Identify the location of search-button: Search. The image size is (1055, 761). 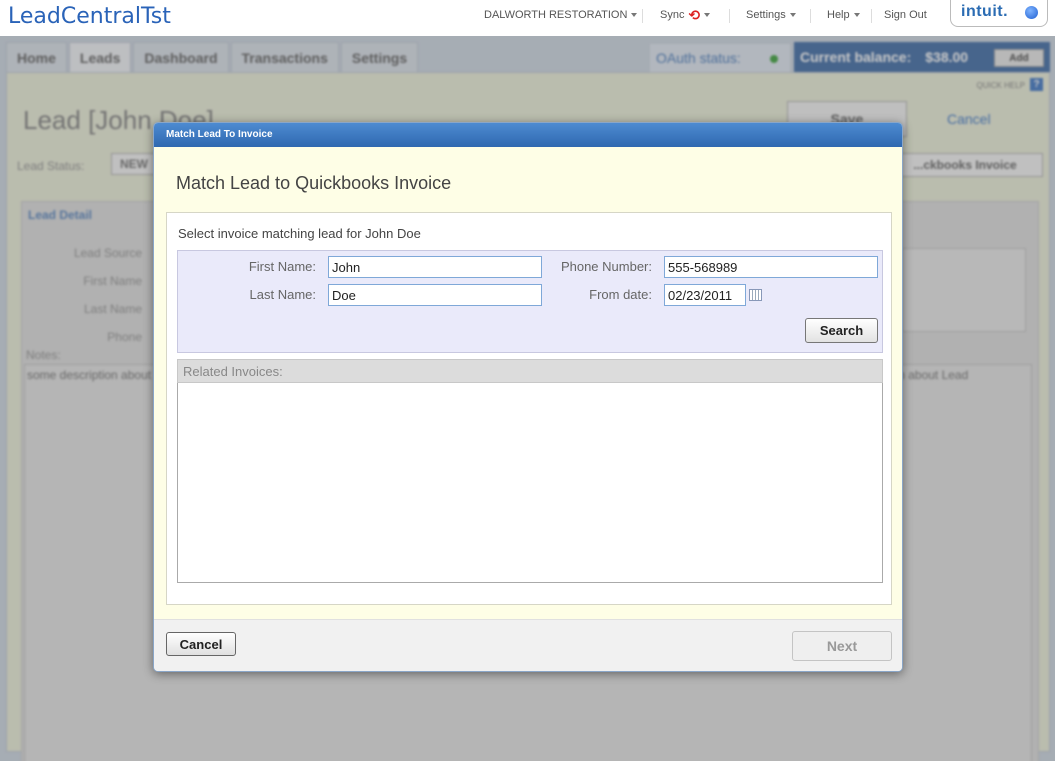
(841, 330).